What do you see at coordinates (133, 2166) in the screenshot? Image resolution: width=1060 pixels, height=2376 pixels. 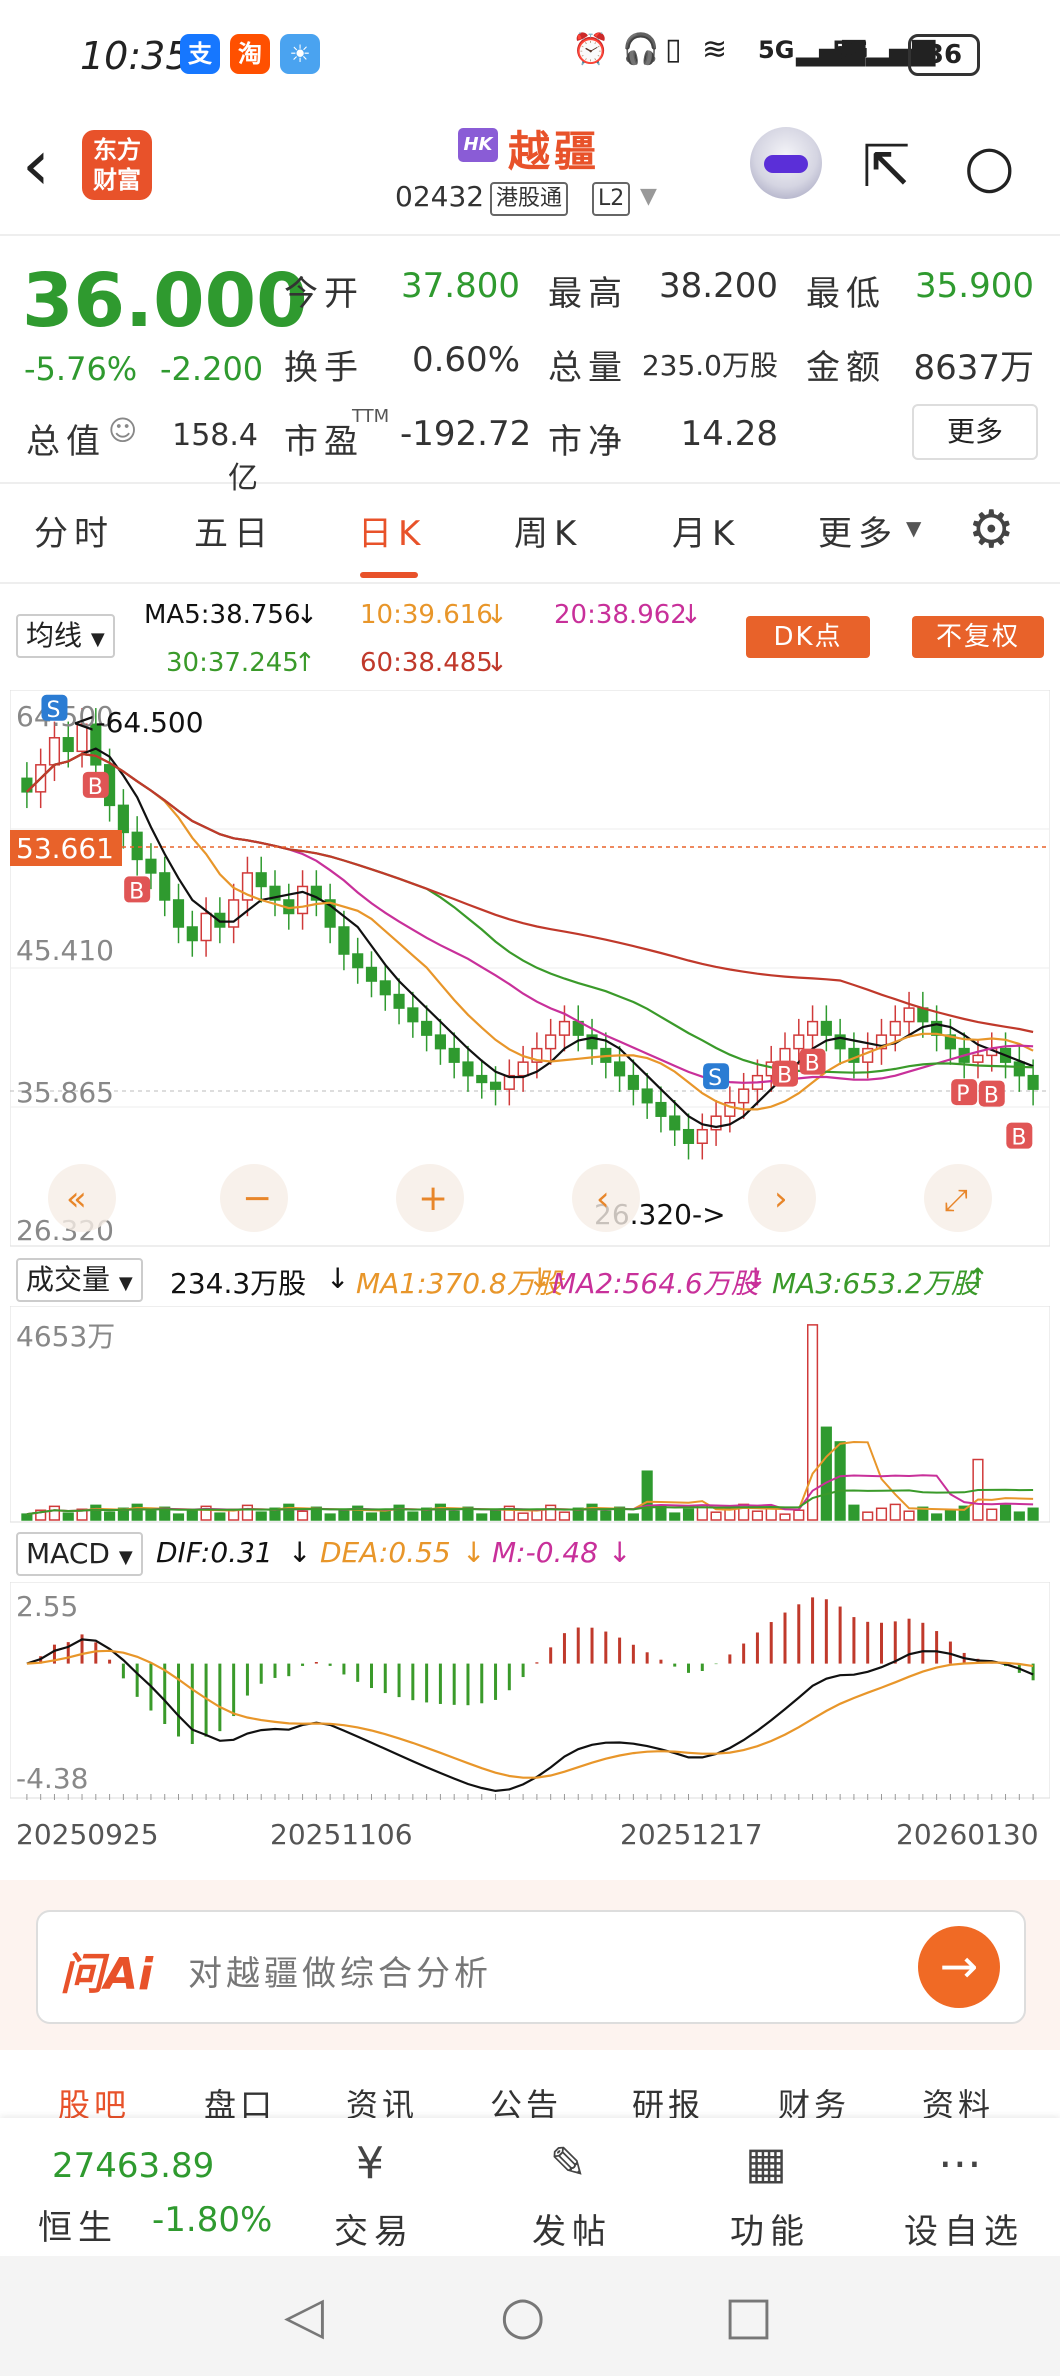 I see `hsi-value: 27463.89` at bounding box center [133, 2166].